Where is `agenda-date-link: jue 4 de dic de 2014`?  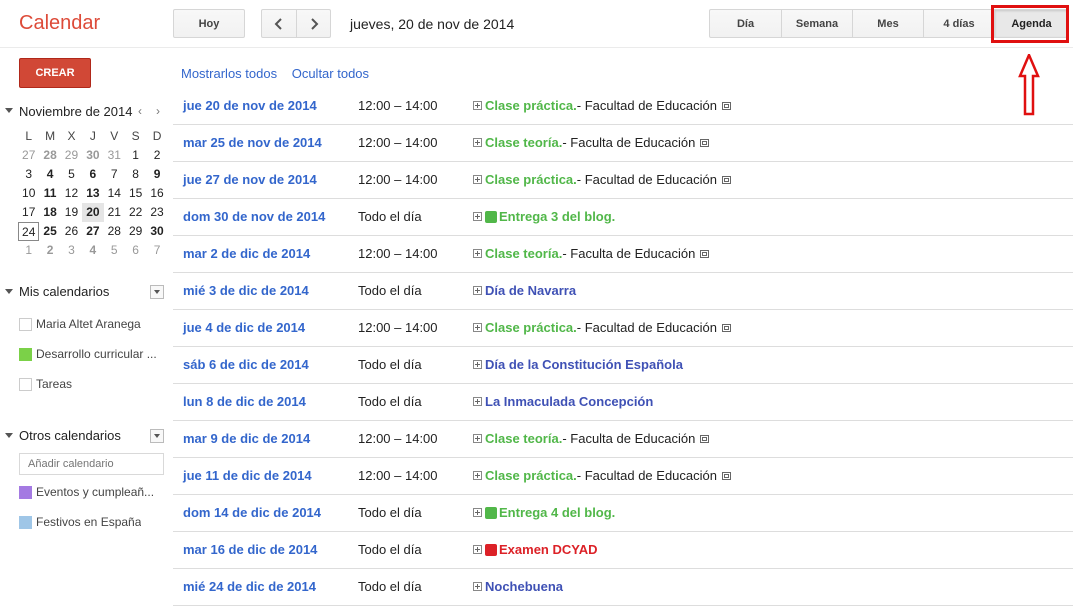
agenda-date-link: jue 4 de dic de 2014 is located at coordinates (244, 327).